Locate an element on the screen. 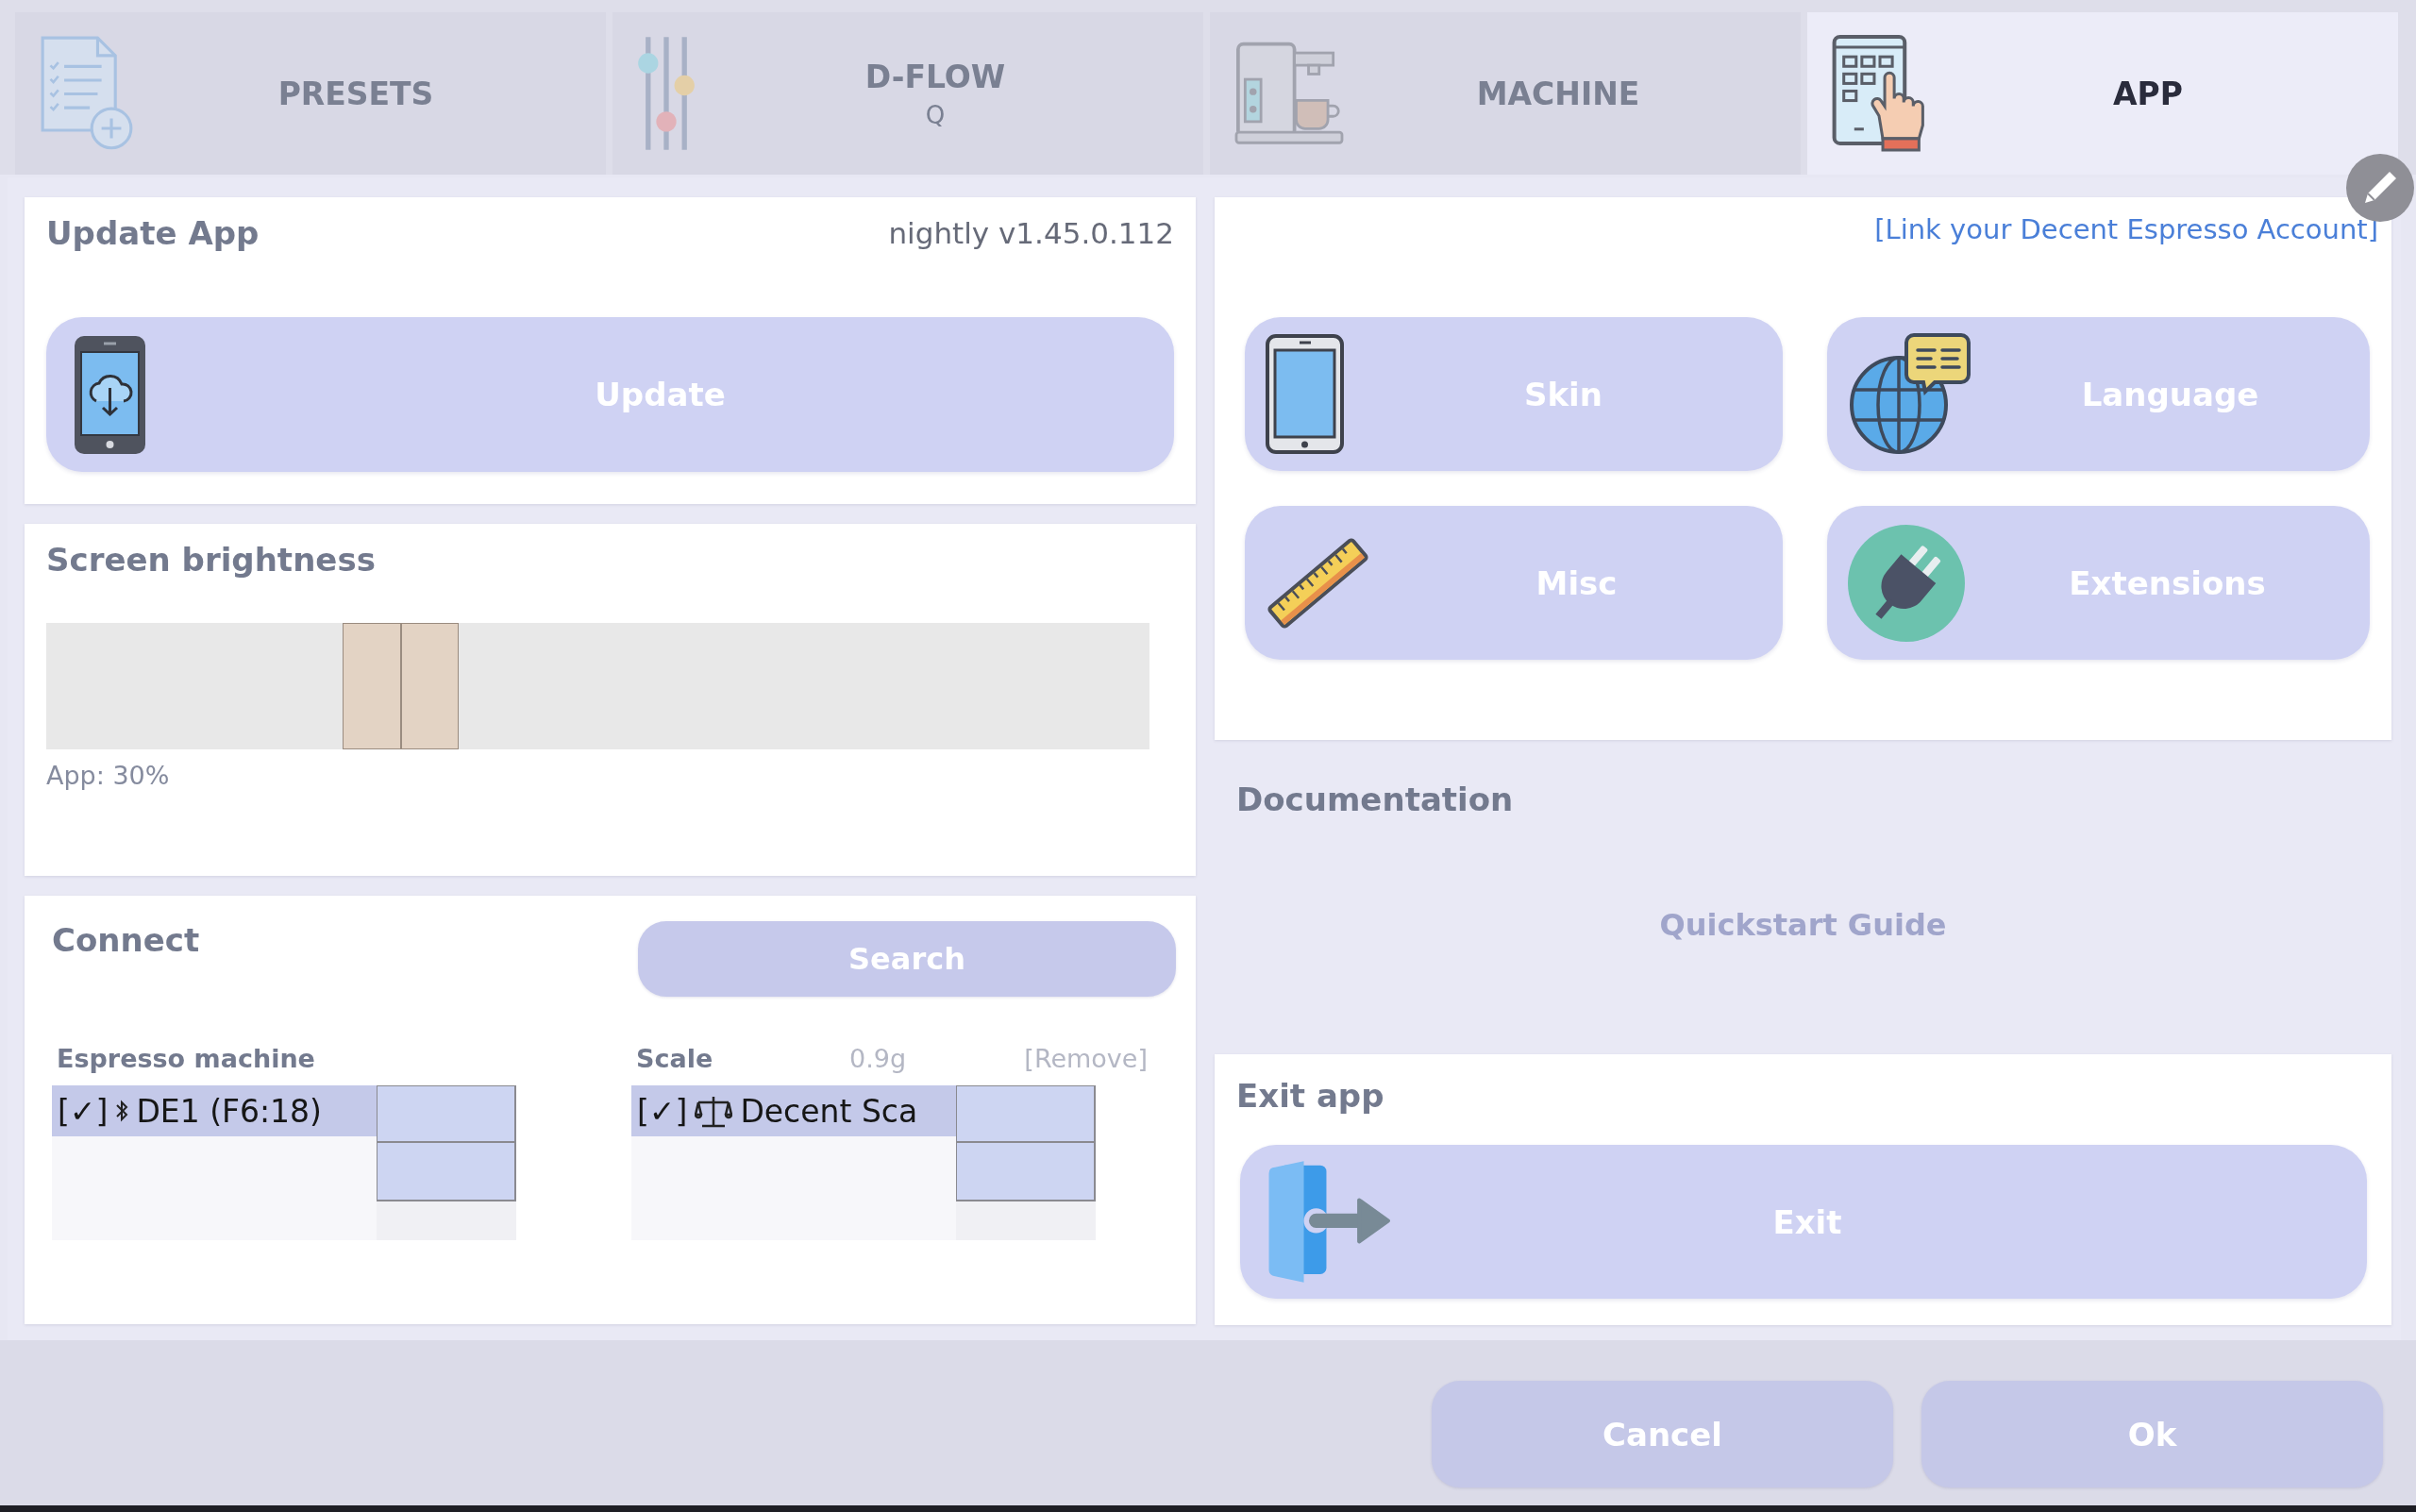 The image size is (2416, 1512). scale-weight: 0.9g is located at coordinates (878, 1058).